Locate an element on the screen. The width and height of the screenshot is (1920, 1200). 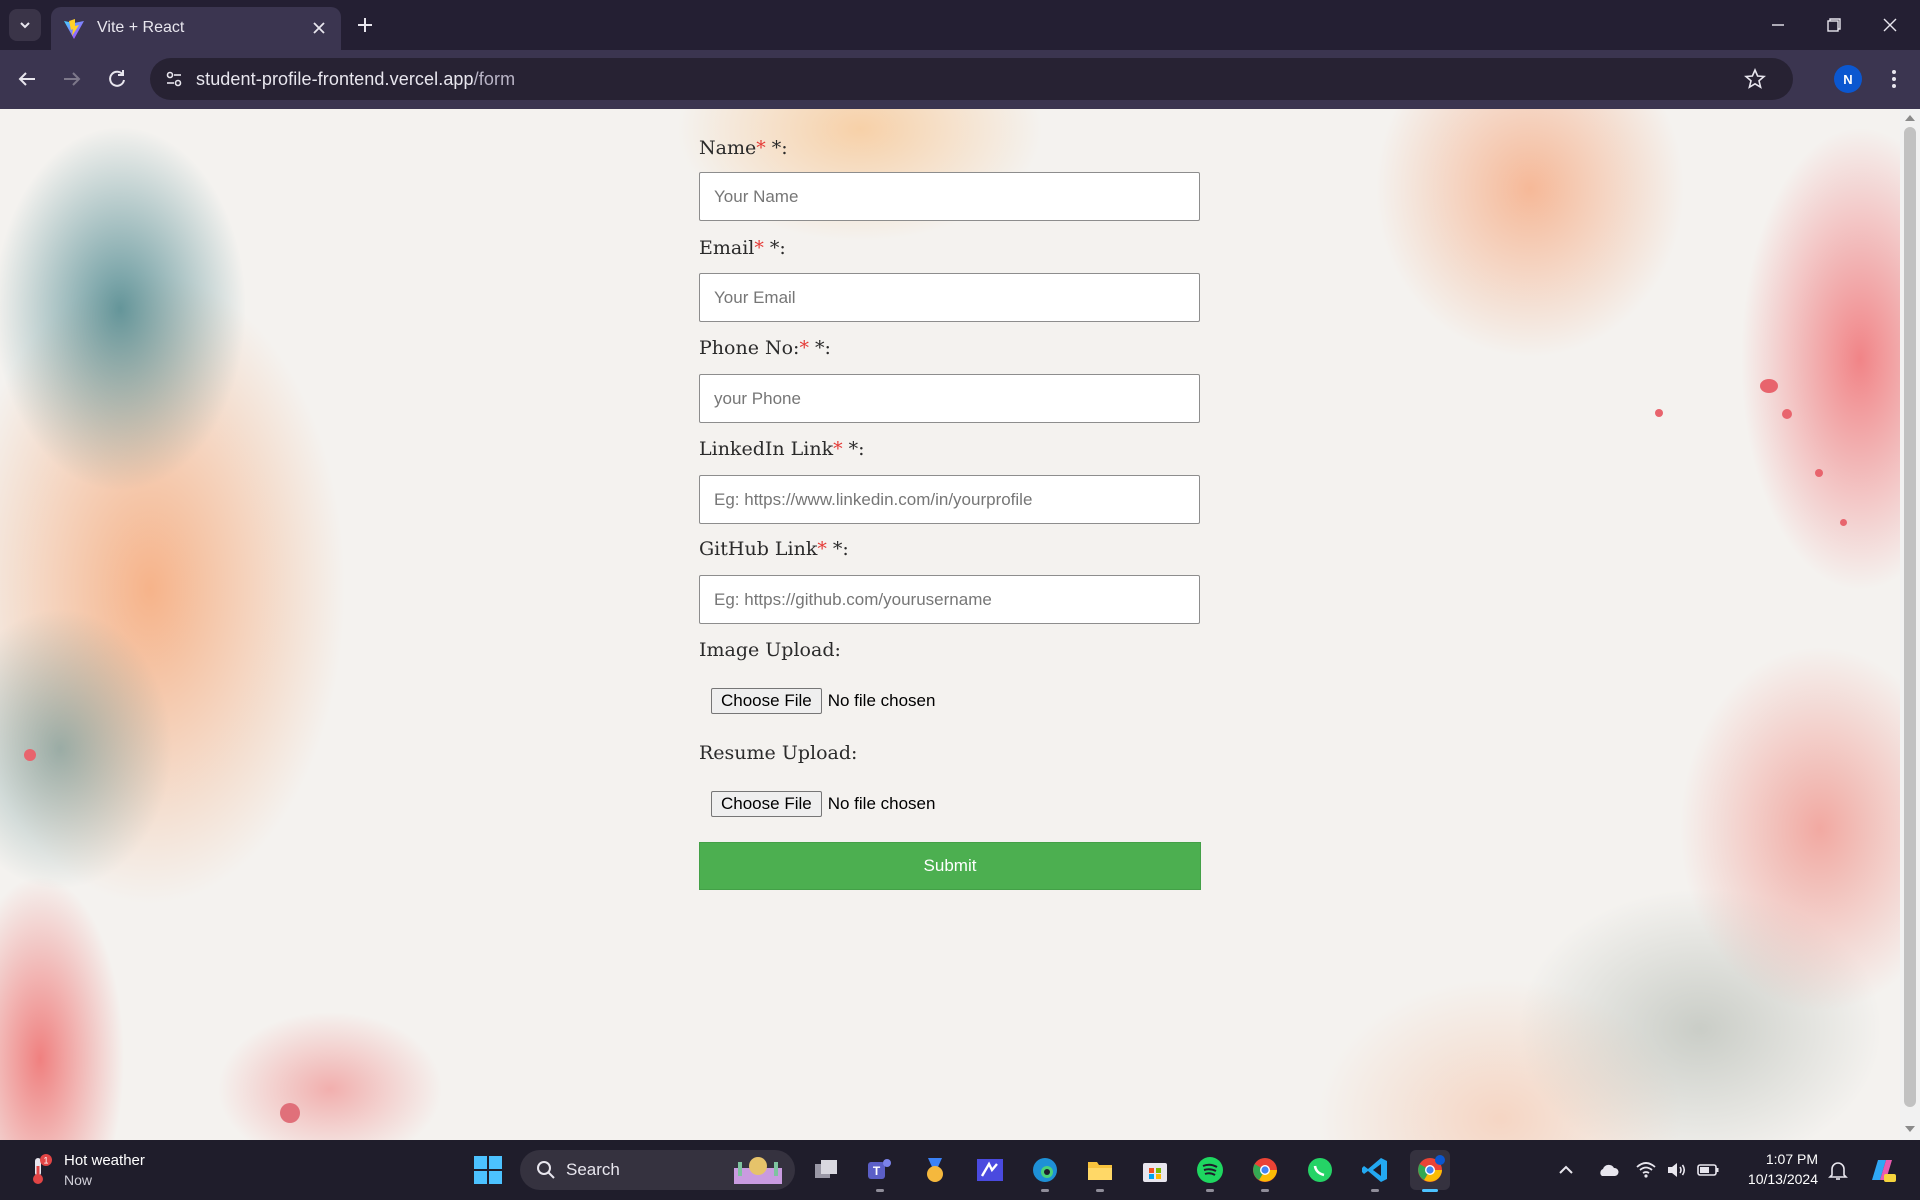
copilot-icon is located at coordinates (1882, 1170).